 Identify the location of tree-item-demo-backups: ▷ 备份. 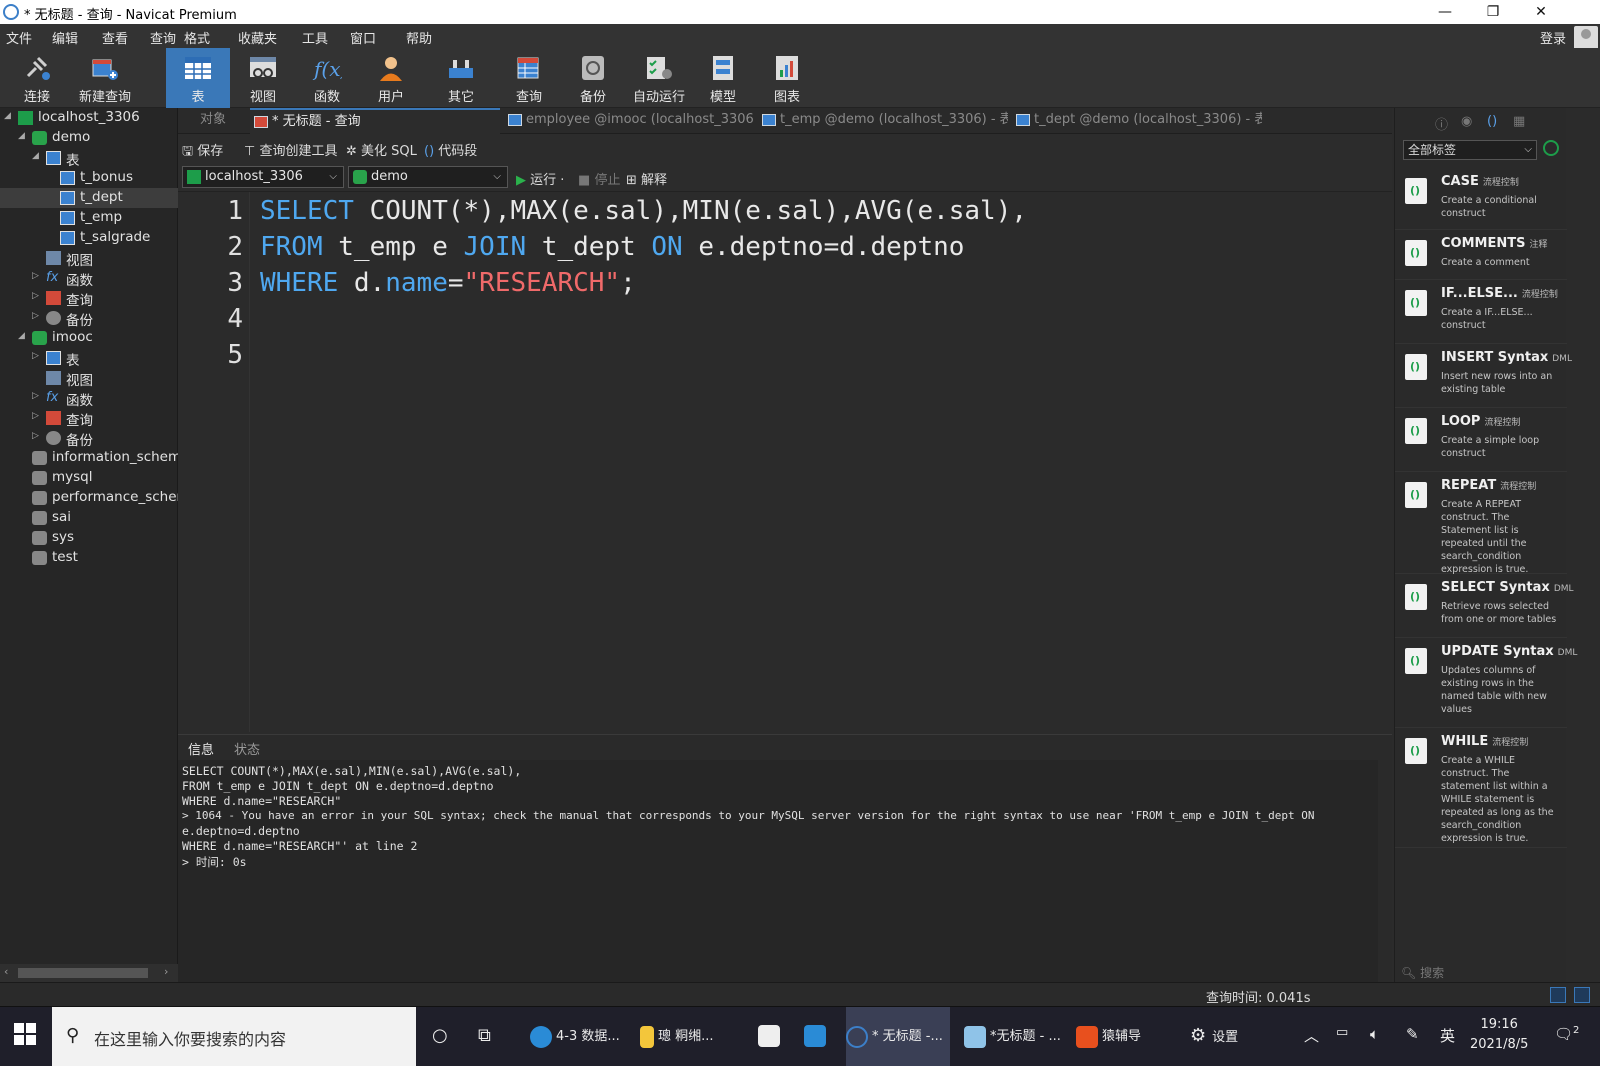
(89, 318).